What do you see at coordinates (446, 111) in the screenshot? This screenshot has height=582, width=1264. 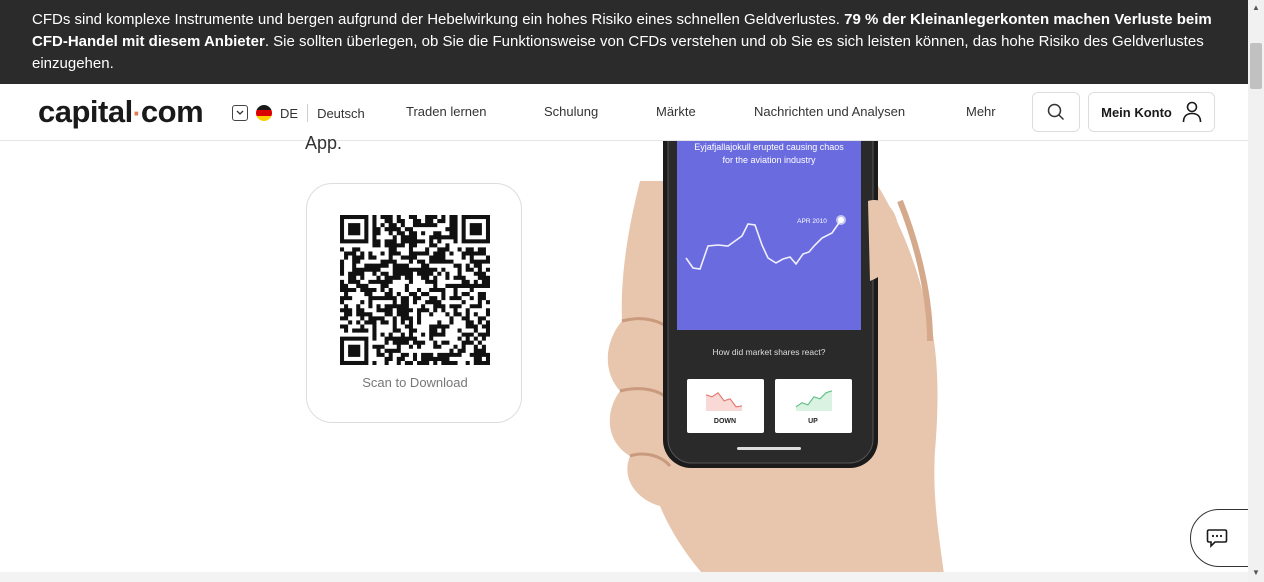 I see `nav-traden-lernen: Traden lernen` at bounding box center [446, 111].